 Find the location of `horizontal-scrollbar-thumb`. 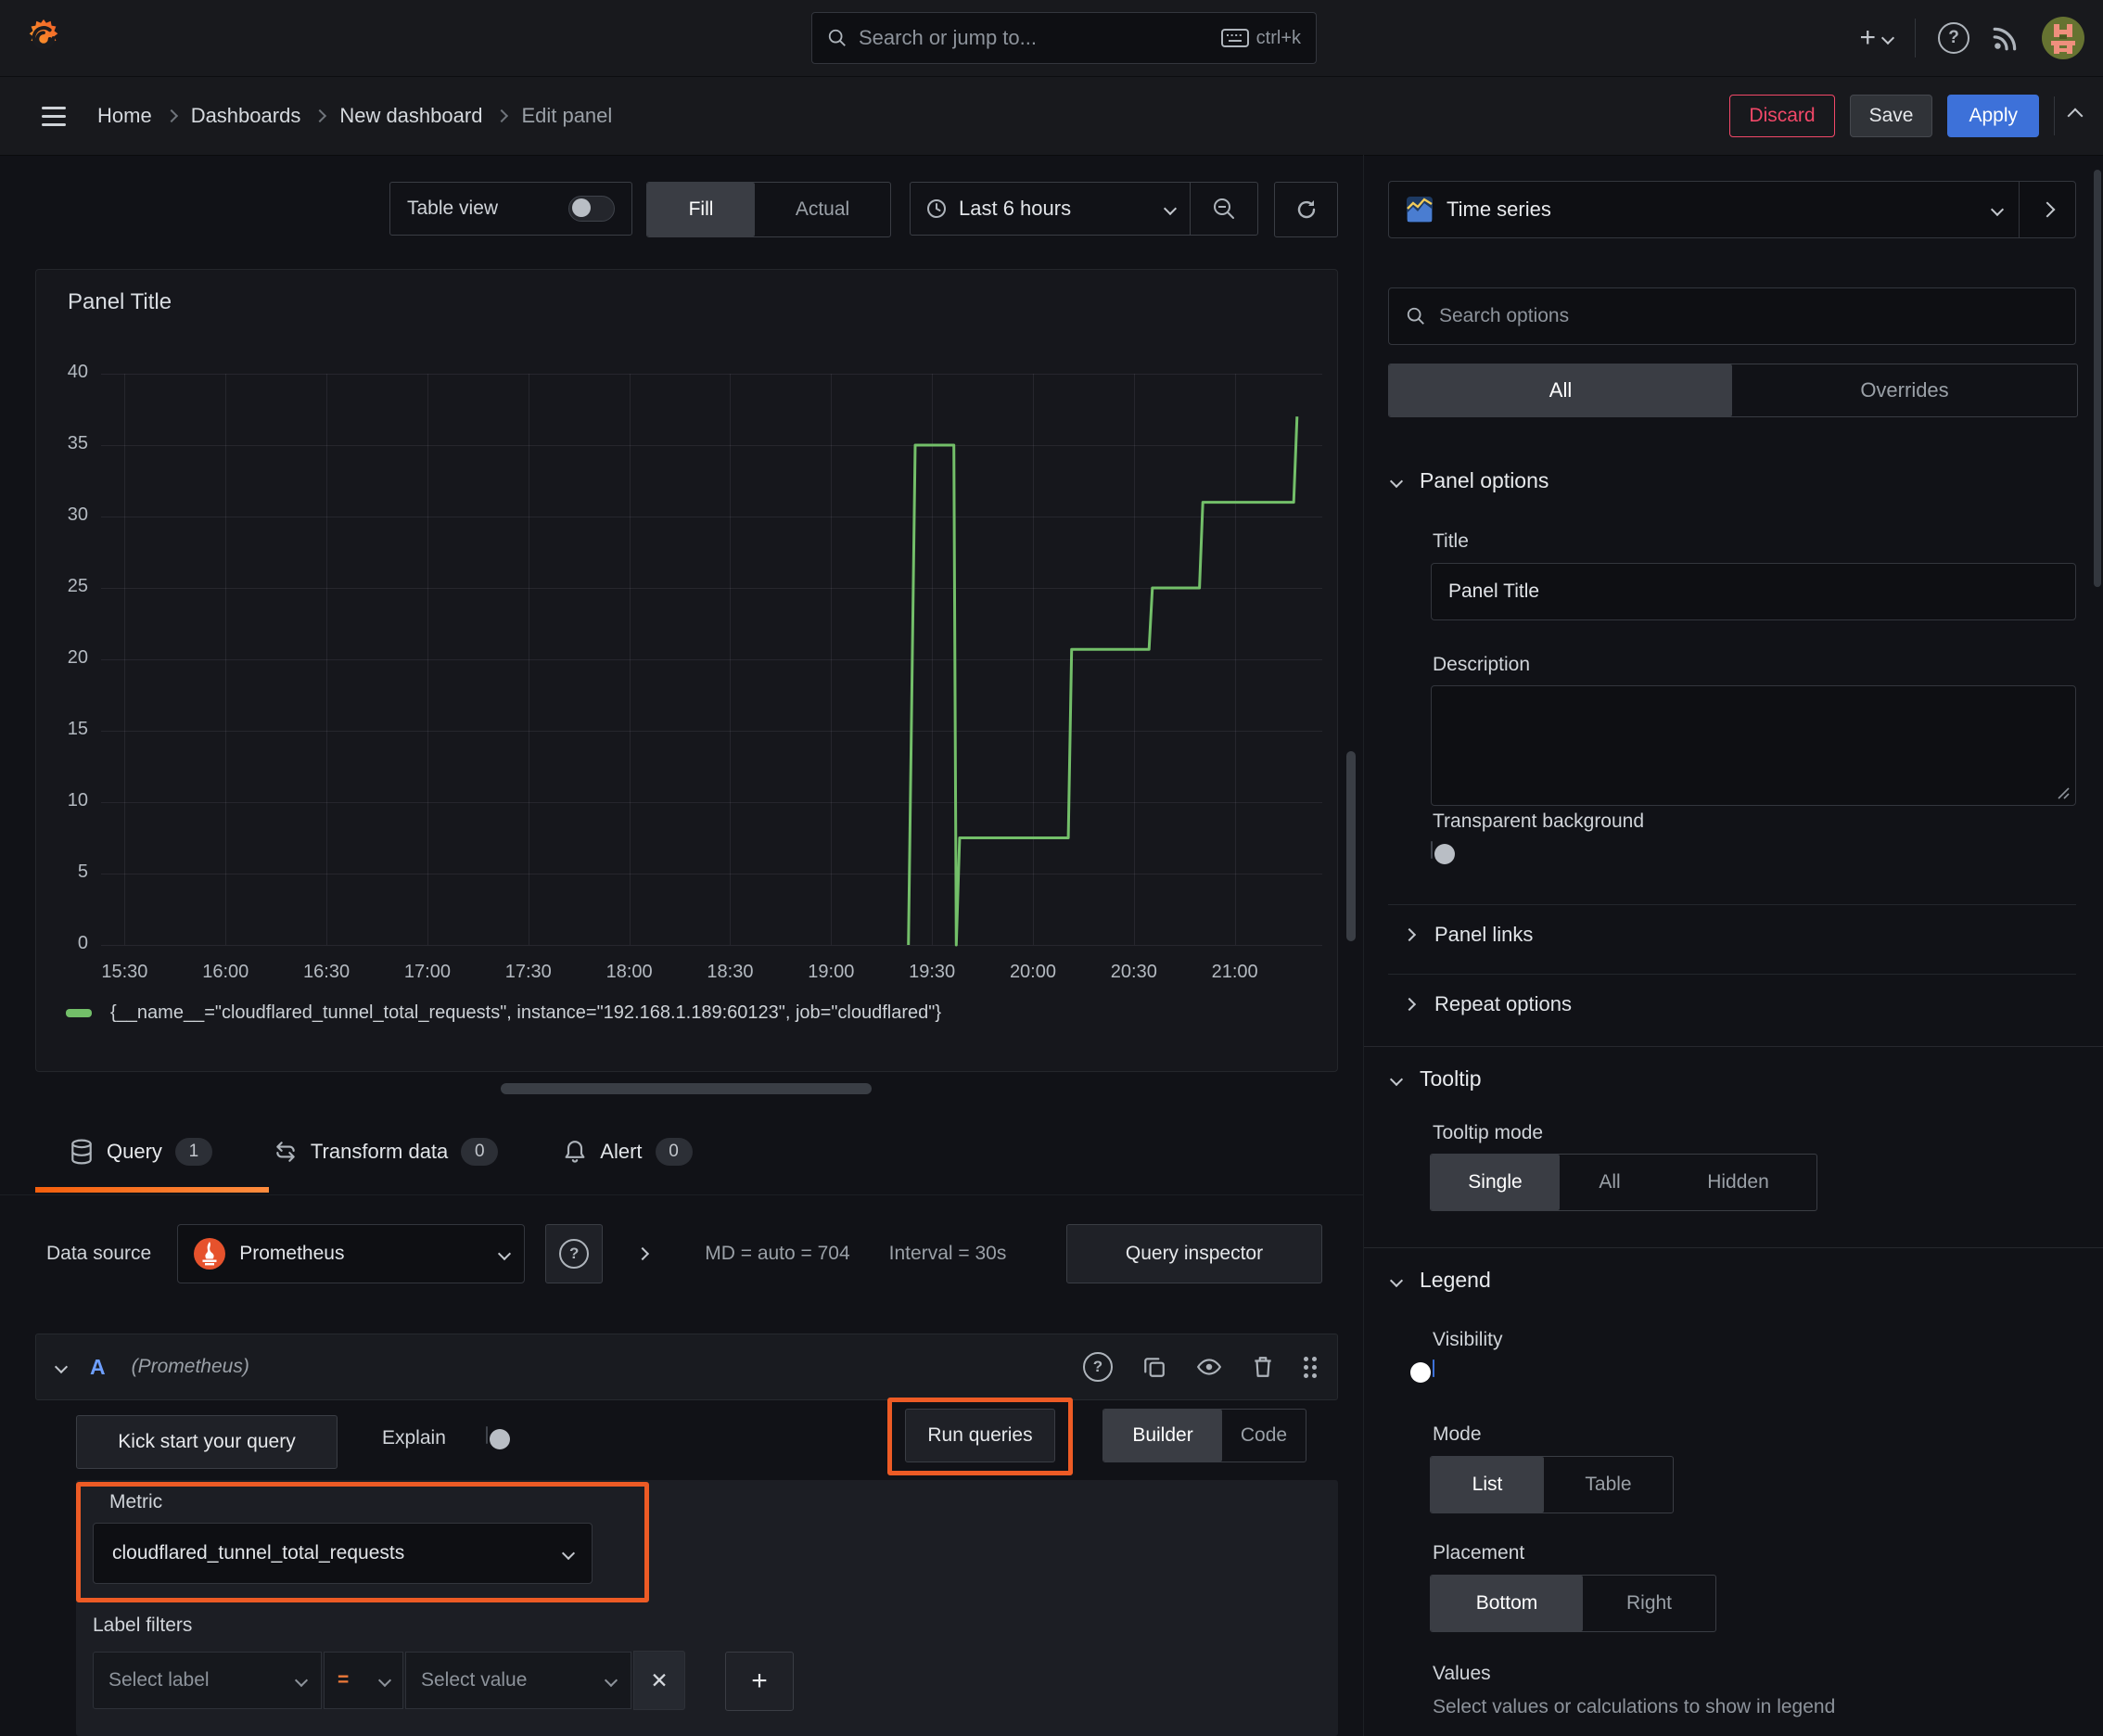

horizontal-scrollbar-thumb is located at coordinates (686, 1088).